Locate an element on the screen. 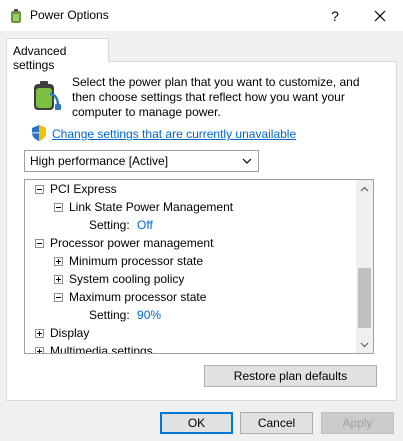  scroll-thumb is located at coordinates (364, 298).